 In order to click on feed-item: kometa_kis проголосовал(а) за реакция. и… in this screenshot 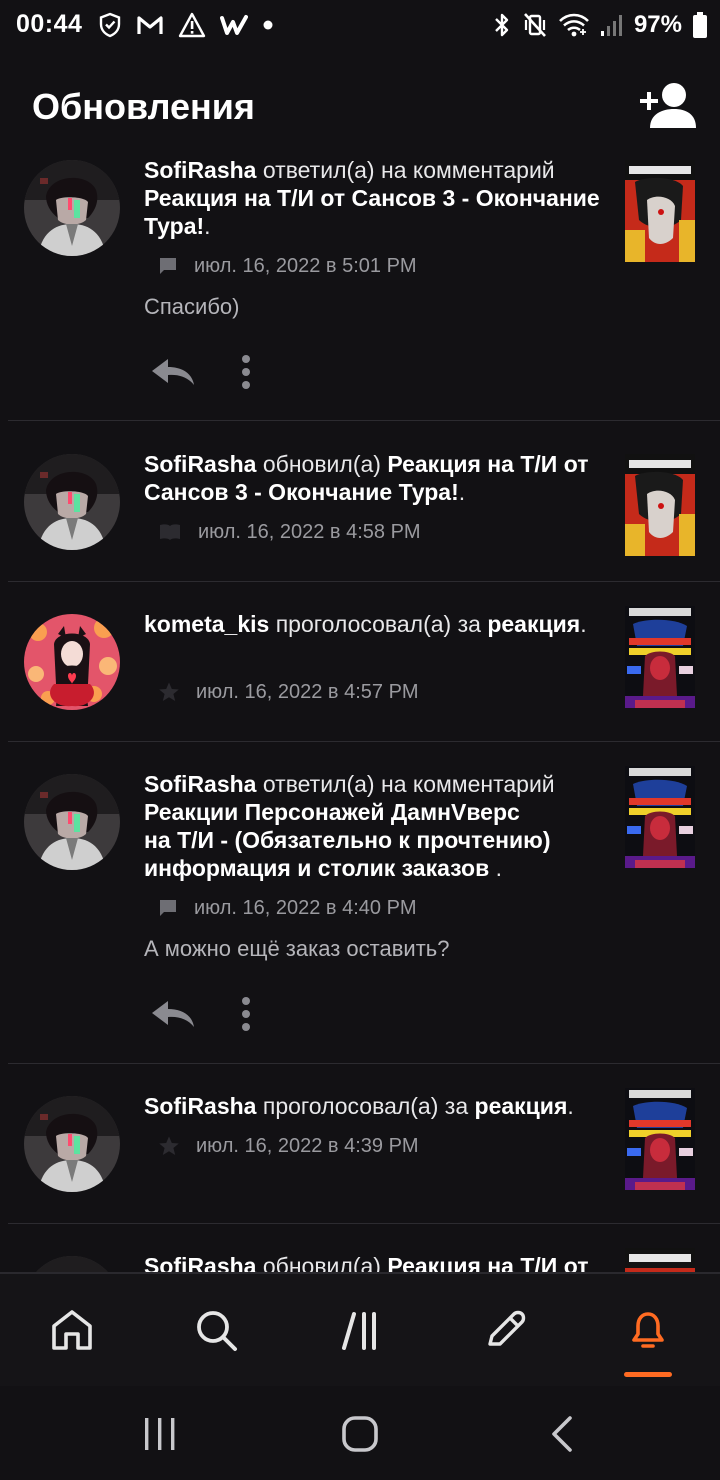, I will do `click(360, 662)`.